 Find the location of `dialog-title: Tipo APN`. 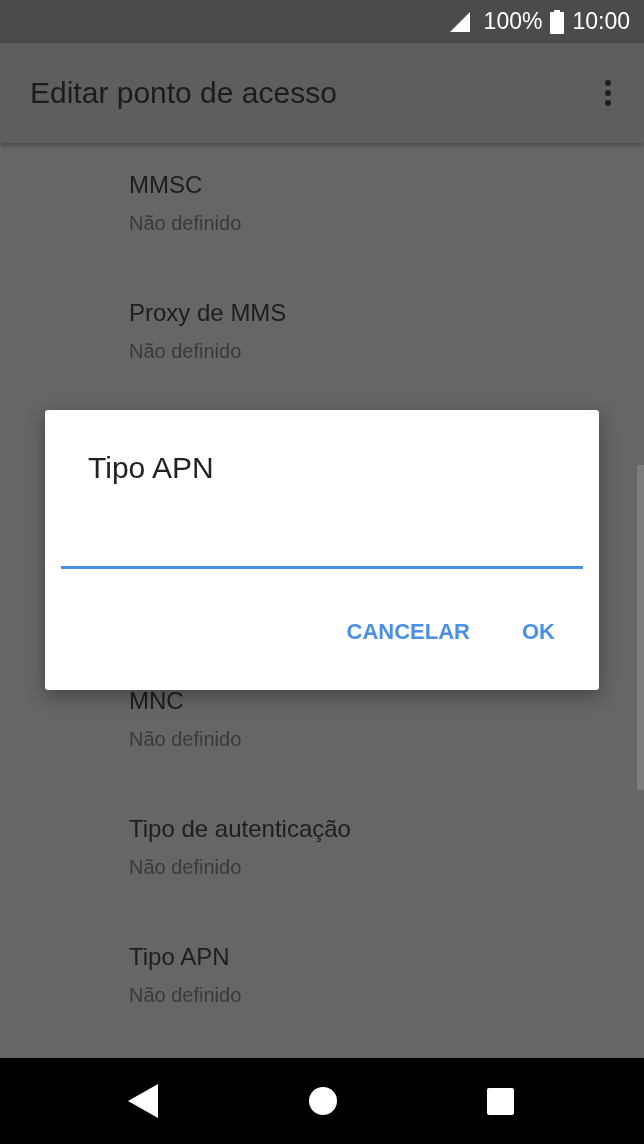

dialog-title: Tipo APN is located at coordinates (151, 468).